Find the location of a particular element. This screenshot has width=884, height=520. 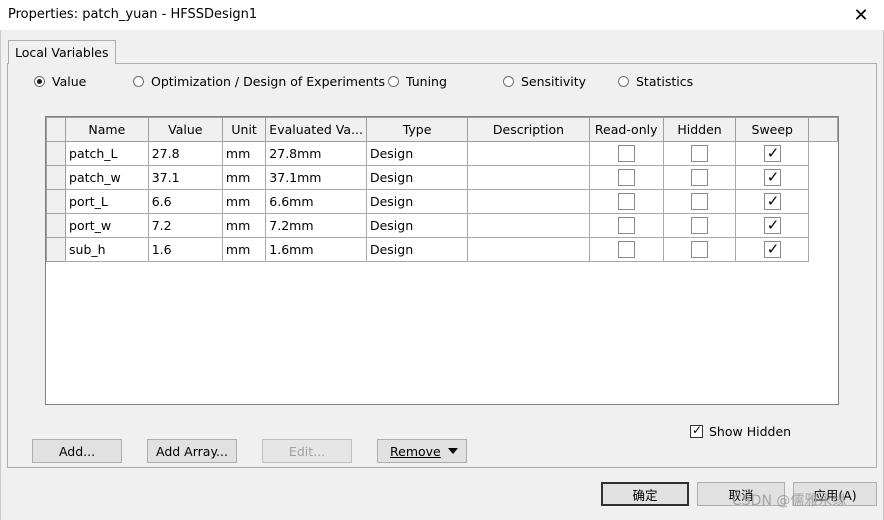

cell-sweep is located at coordinates (772, 201).